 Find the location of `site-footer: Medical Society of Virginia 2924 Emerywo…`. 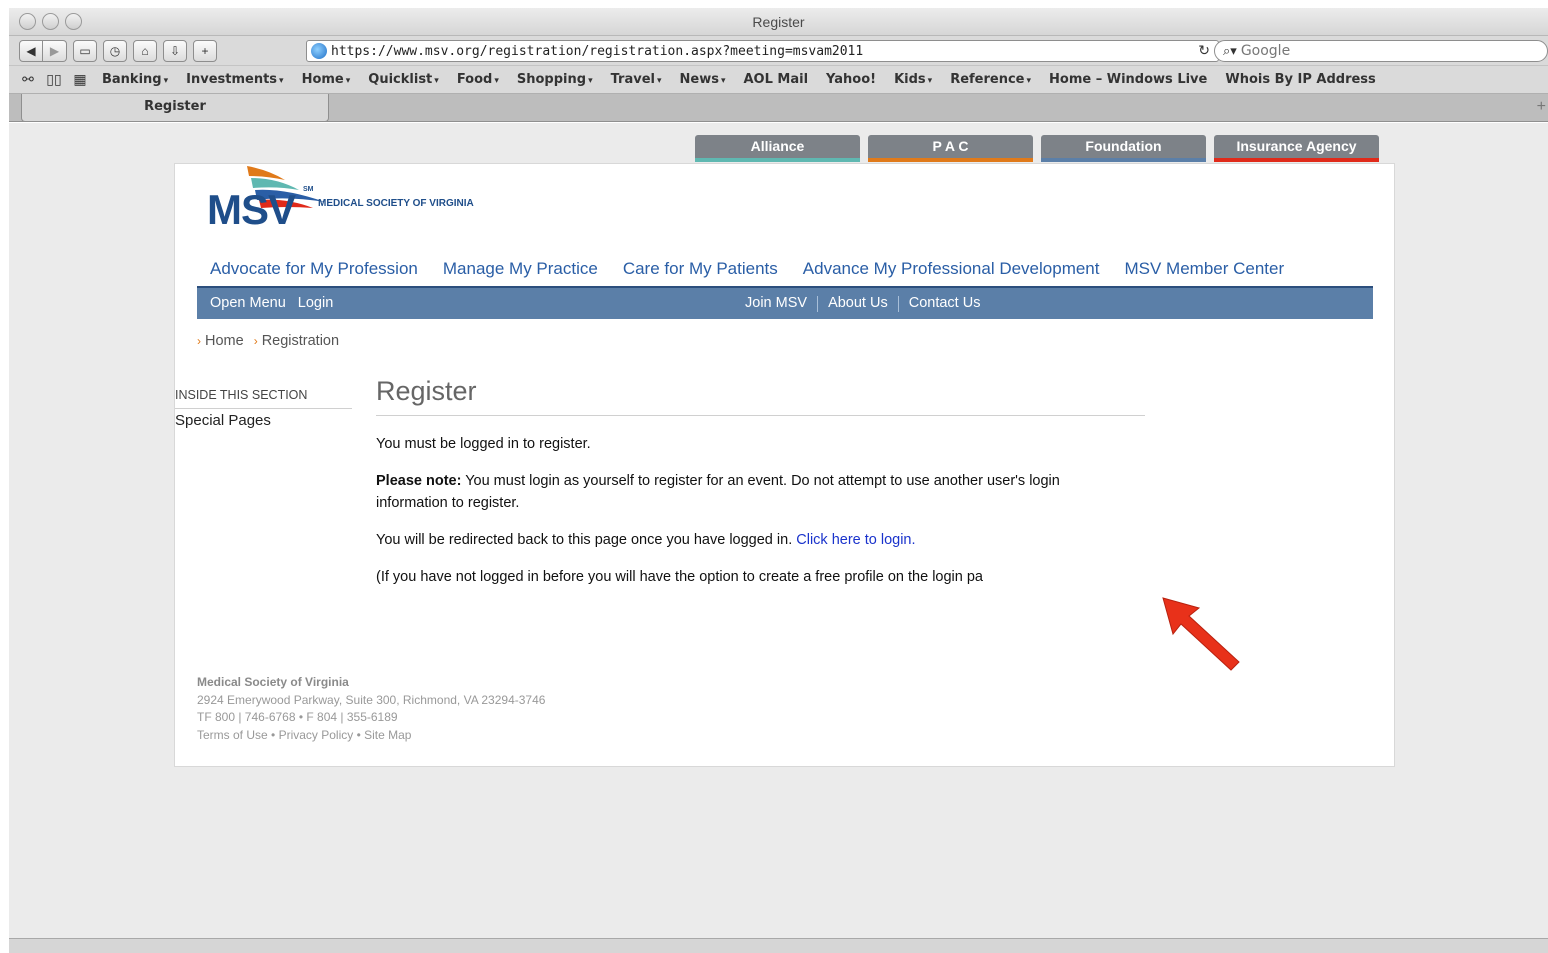

site-footer: Medical Society of Virginia 2924 Emerywo… is located at coordinates (371, 709).